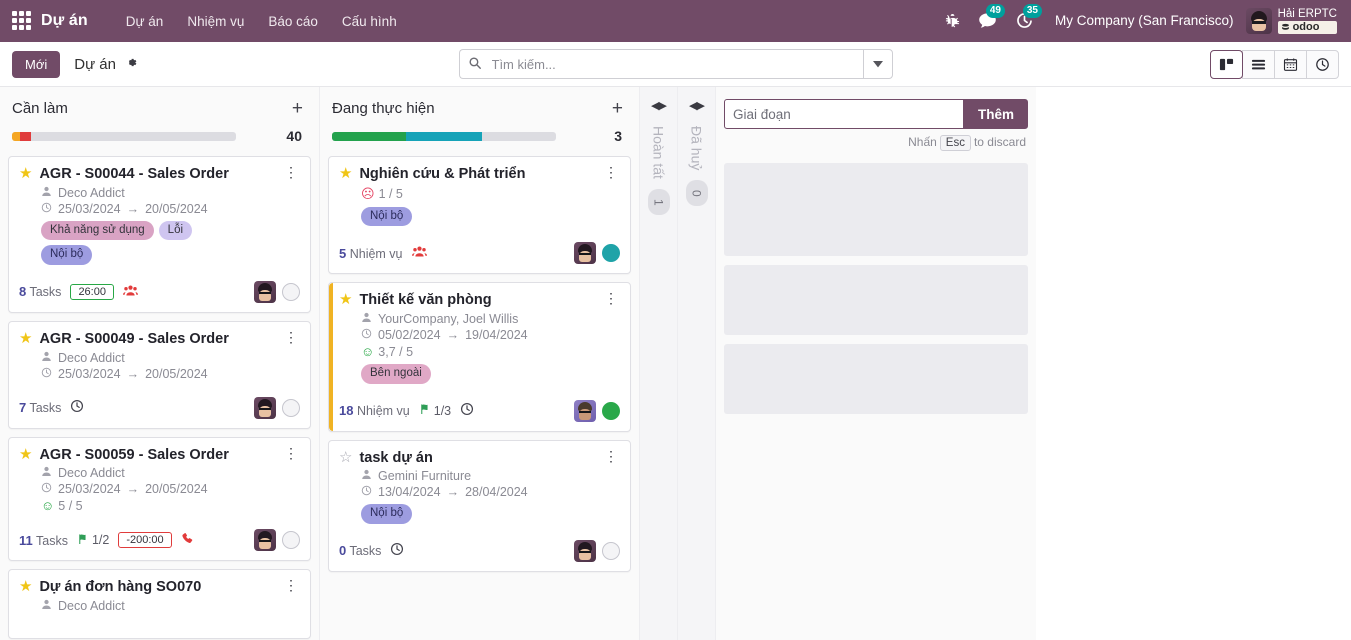  Describe the element at coordinates (659, 363) in the screenshot. I see `kanban-column-done-folded: ◀▶ Hoàn tất 1` at that location.